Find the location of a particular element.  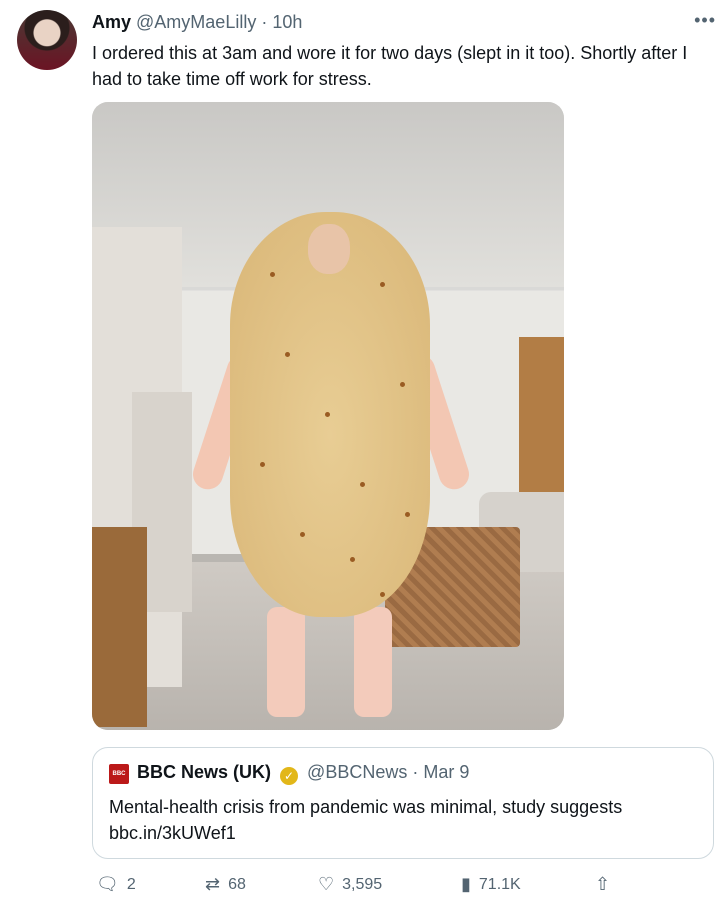

photo-door is located at coordinates (541, 419).